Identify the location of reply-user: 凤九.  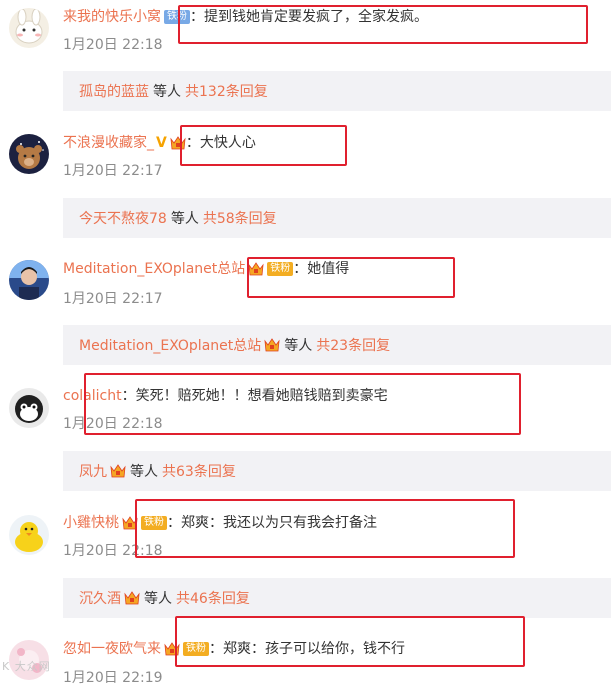
(93, 471).